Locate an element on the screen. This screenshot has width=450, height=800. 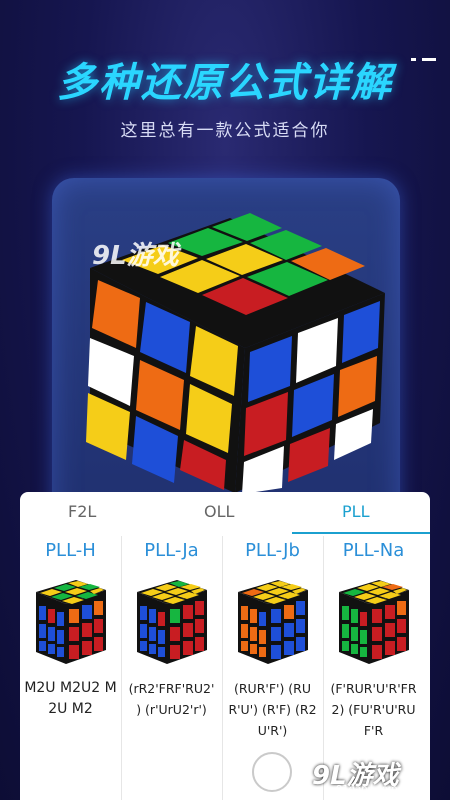
tab-pll: PLL is located at coordinates (355, 511).